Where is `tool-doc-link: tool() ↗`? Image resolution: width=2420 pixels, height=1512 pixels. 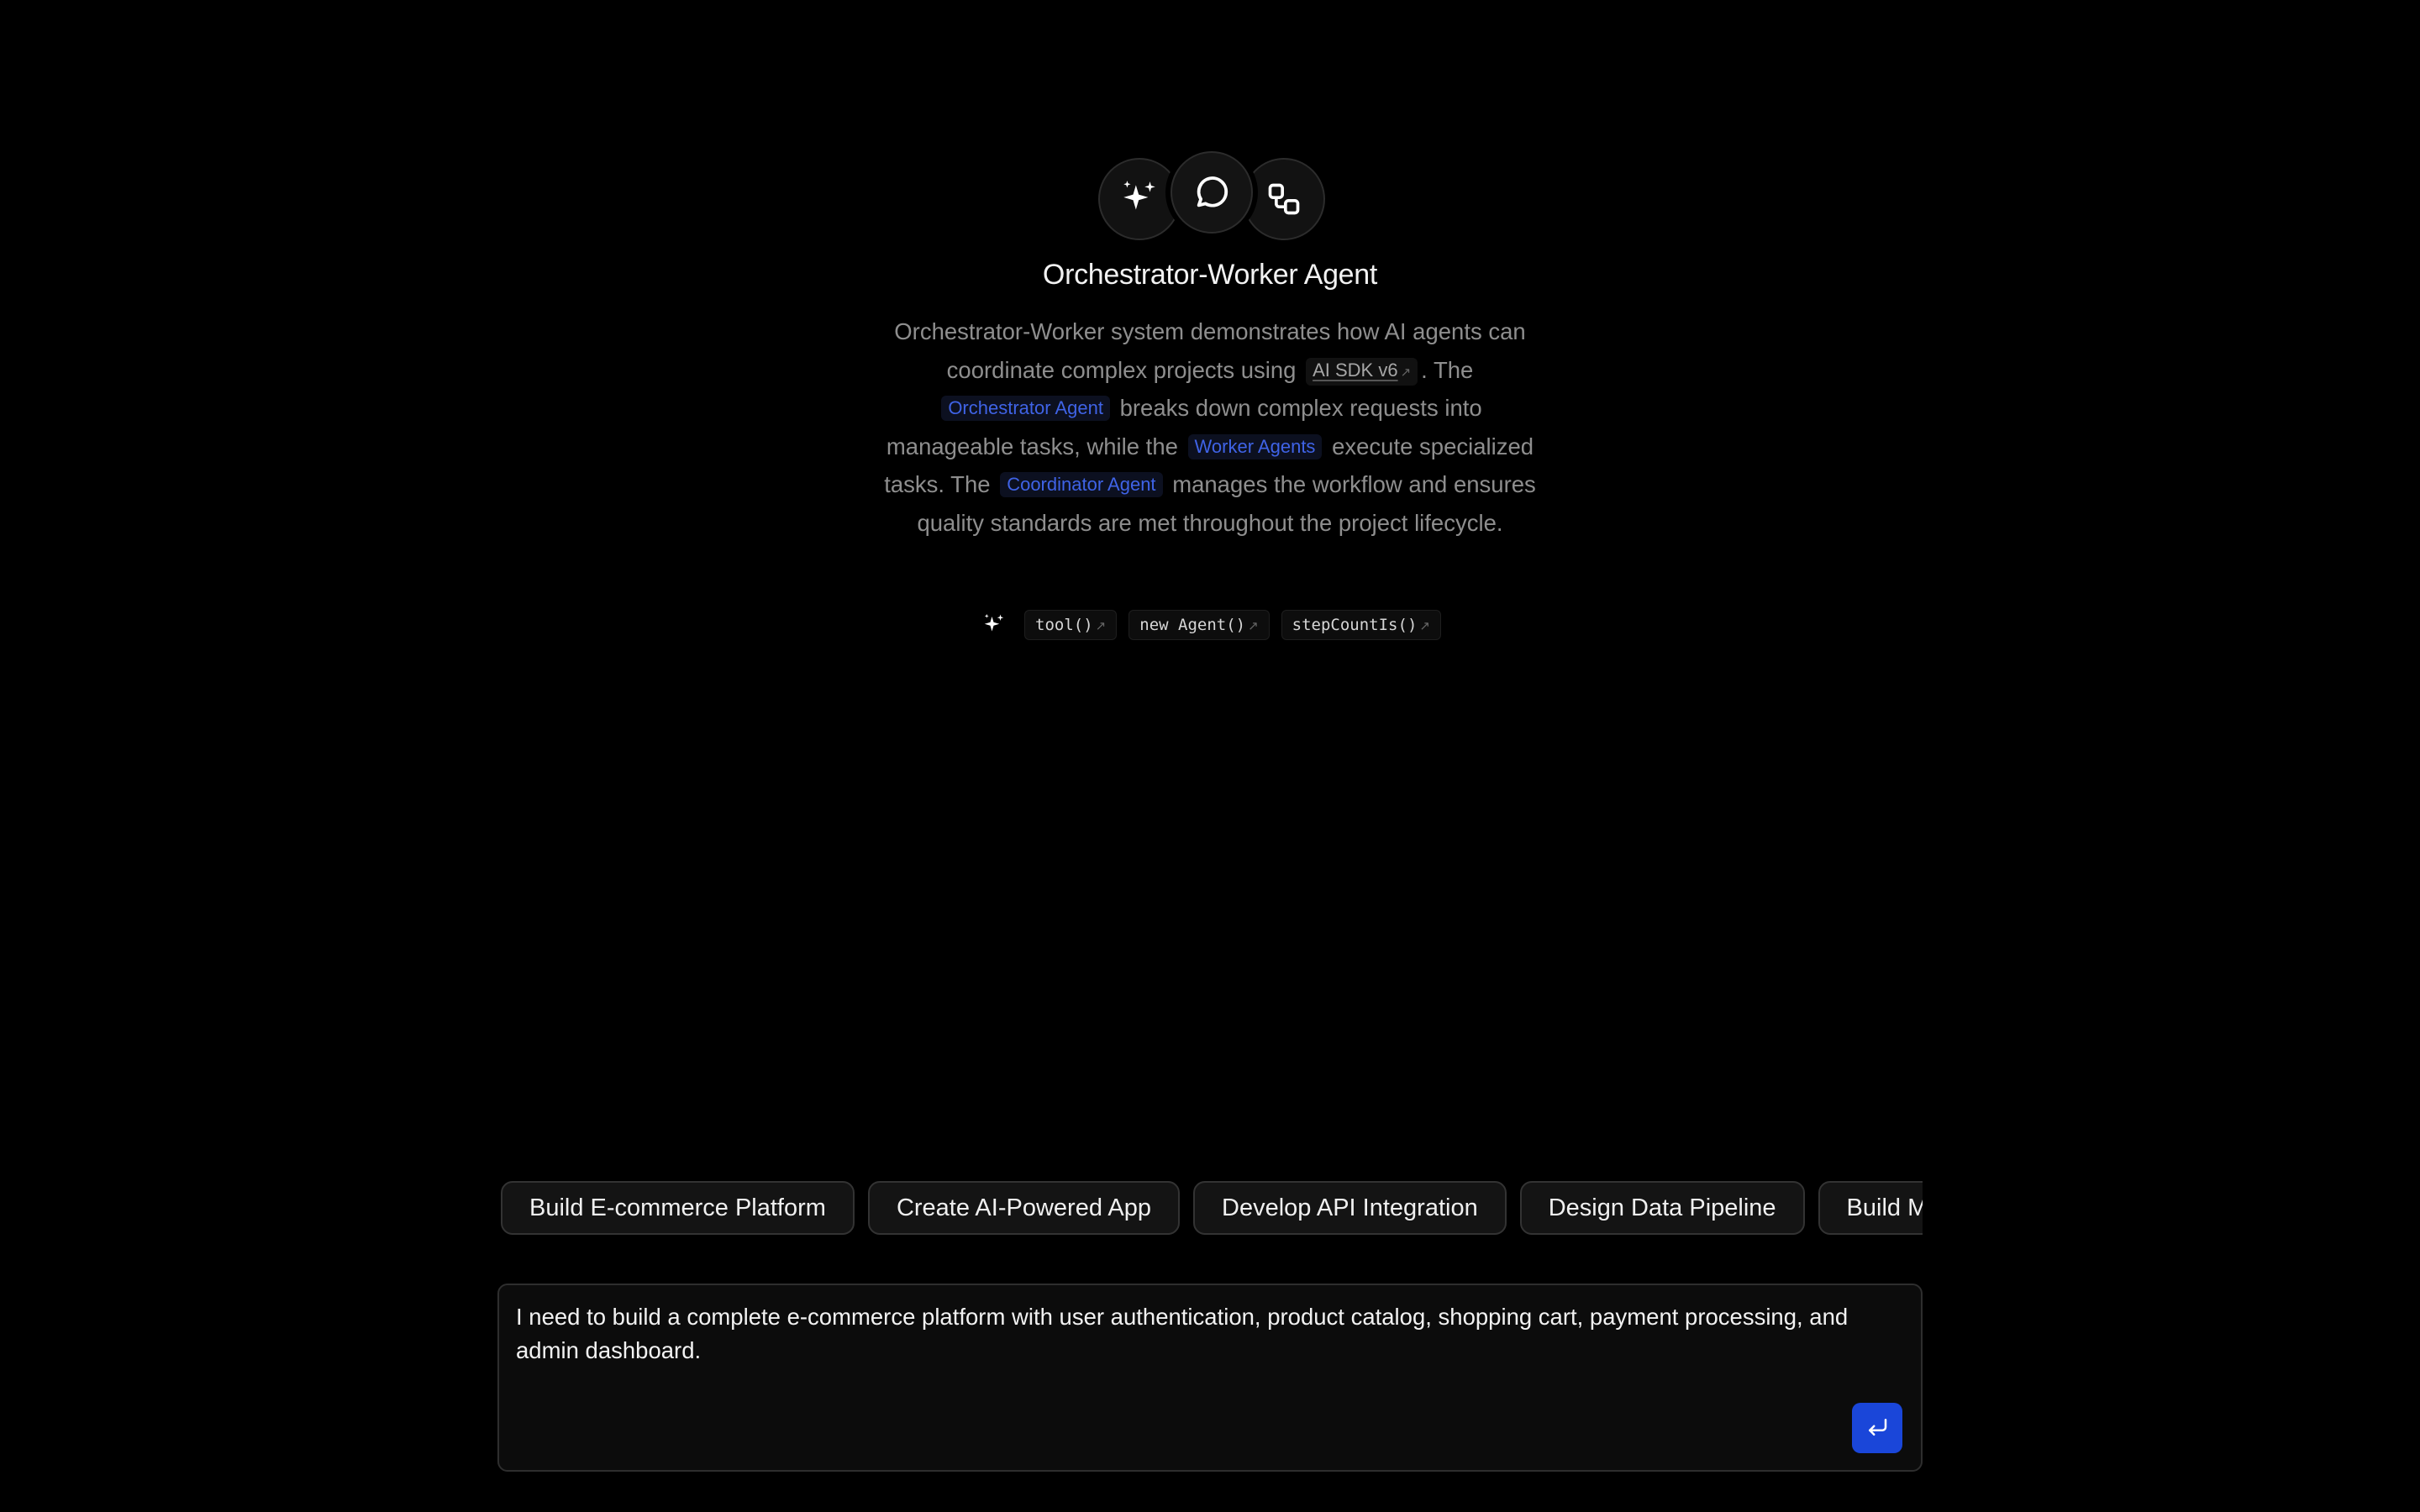 tool-doc-link: tool() ↗ is located at coordinates (1071, 625).